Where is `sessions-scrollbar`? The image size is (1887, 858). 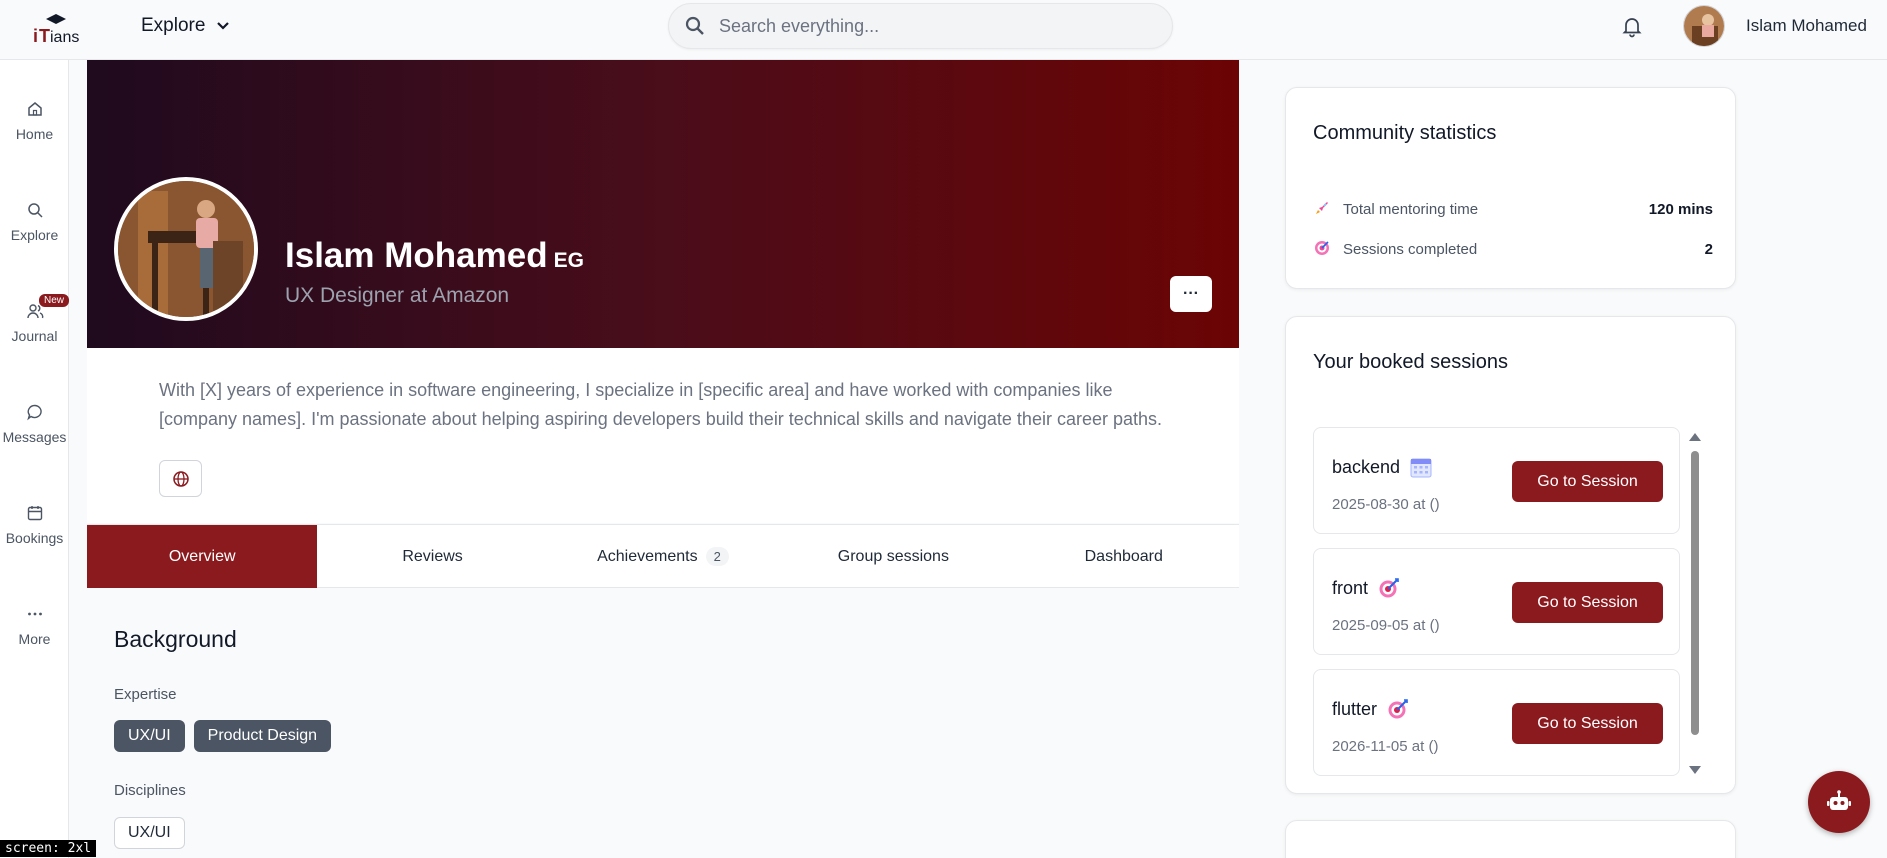
sessions-scrollbar is located at coordinates (1694, 605).